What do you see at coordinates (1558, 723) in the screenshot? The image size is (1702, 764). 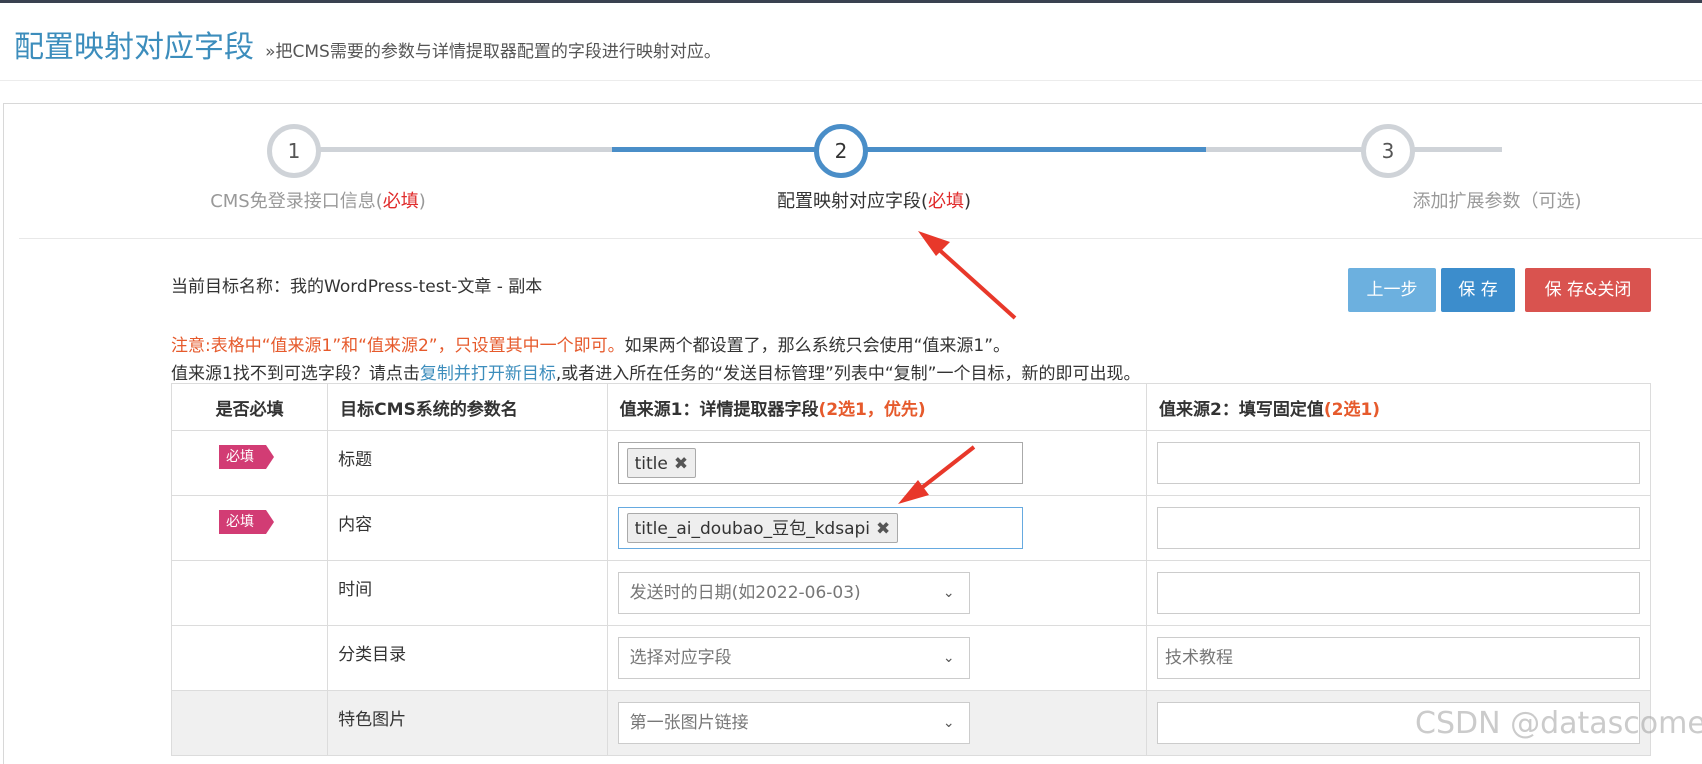 I see `watermark: CSDN @datascome` at bounding box center [1558, 723].